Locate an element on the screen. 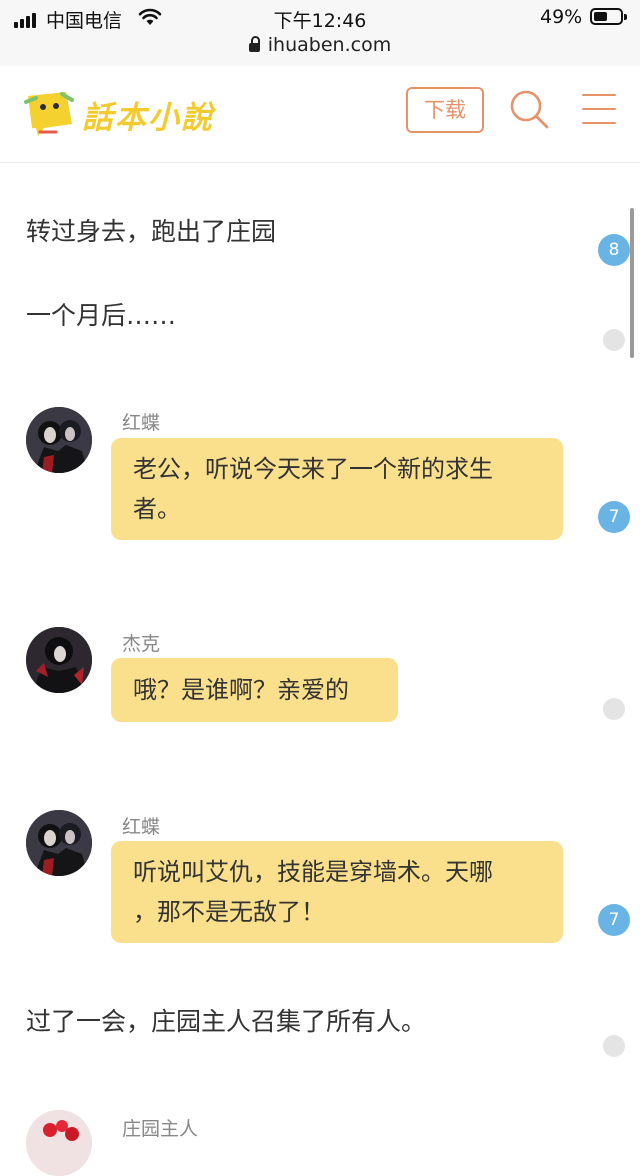 The width and height of the screenshot is (640, 1176). comment-count-badge: 8 is located at coordinates (614, 250).